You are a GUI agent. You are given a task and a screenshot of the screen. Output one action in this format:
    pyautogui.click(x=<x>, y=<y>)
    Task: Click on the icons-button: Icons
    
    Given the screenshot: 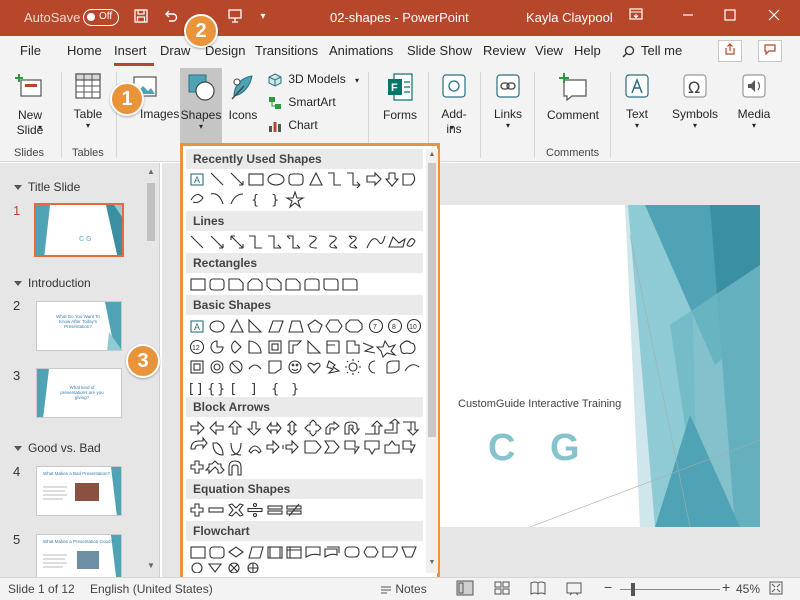 What is the action you would take?
    pyautogui.click(x=243, y=97)
    